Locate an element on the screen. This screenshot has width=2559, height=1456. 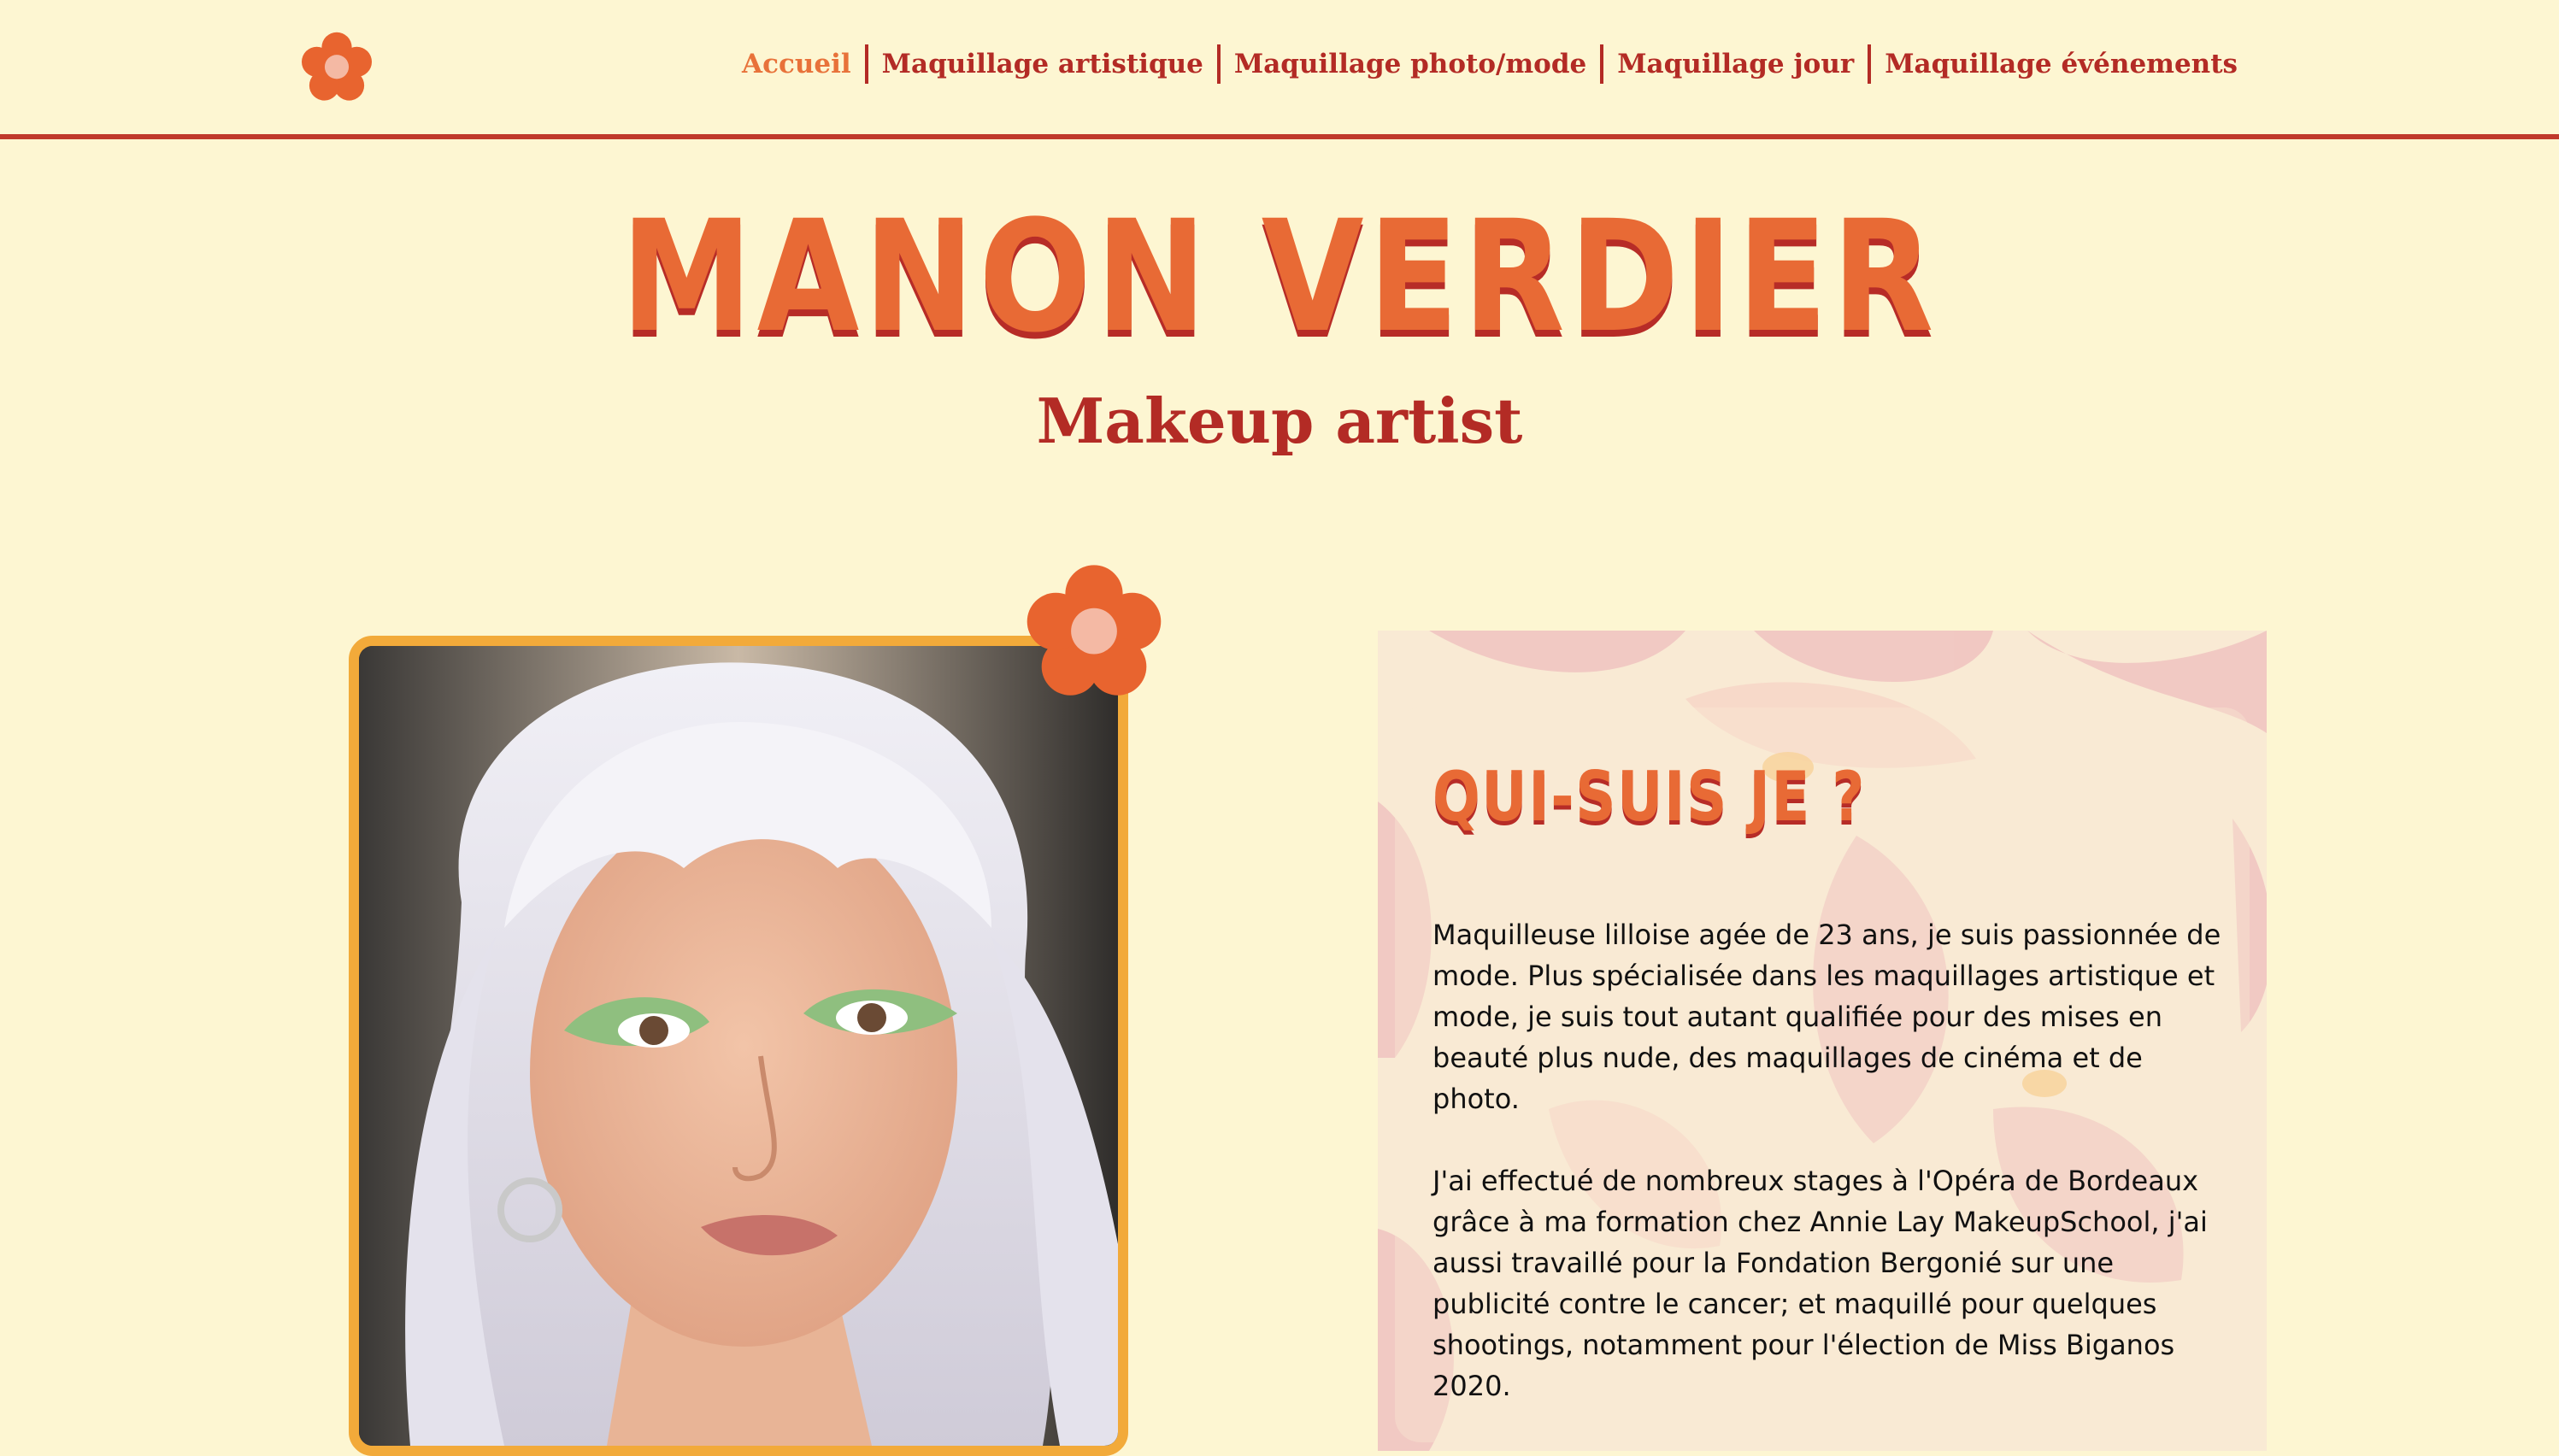
about-heading: QUI-SUIS JE ? is located at coordinates (1650, 797).